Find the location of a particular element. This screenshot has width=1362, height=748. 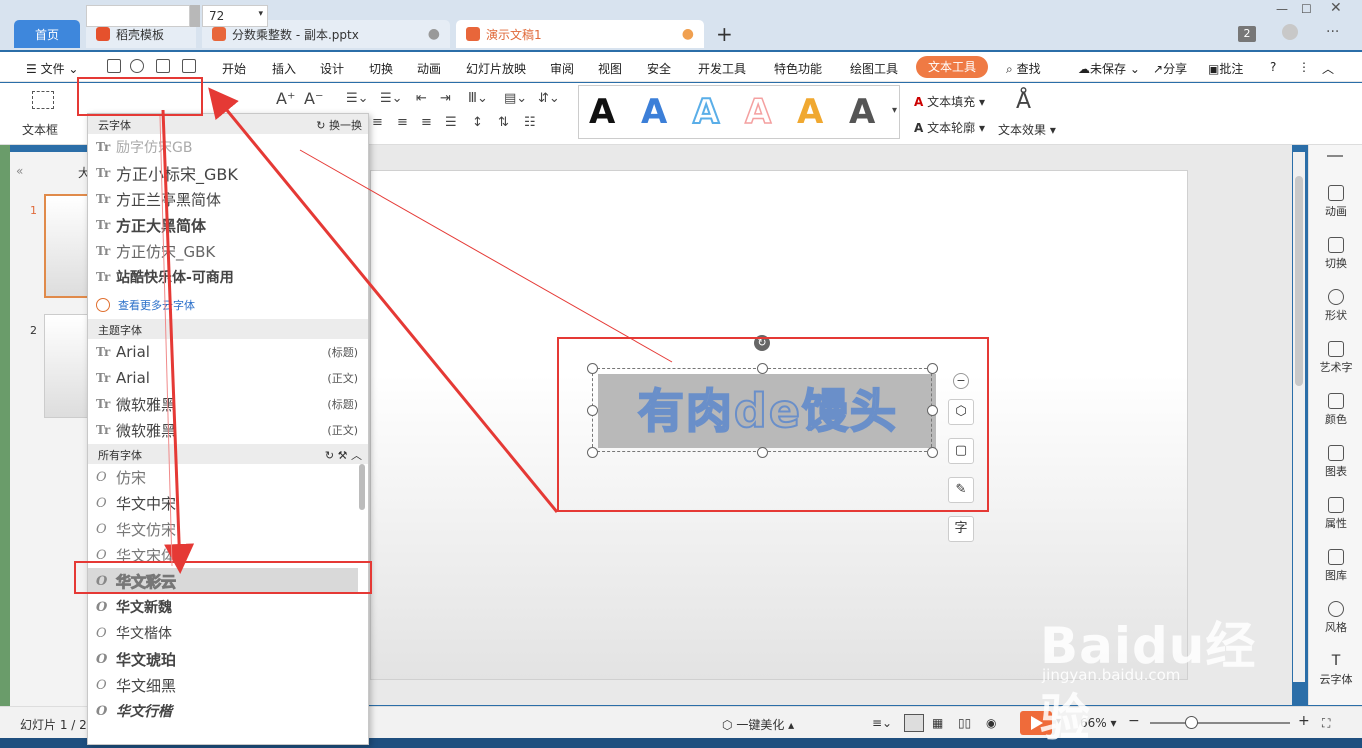

refresh-cloud-button: ↻ 换一换 is located at coordinates (339, 125).